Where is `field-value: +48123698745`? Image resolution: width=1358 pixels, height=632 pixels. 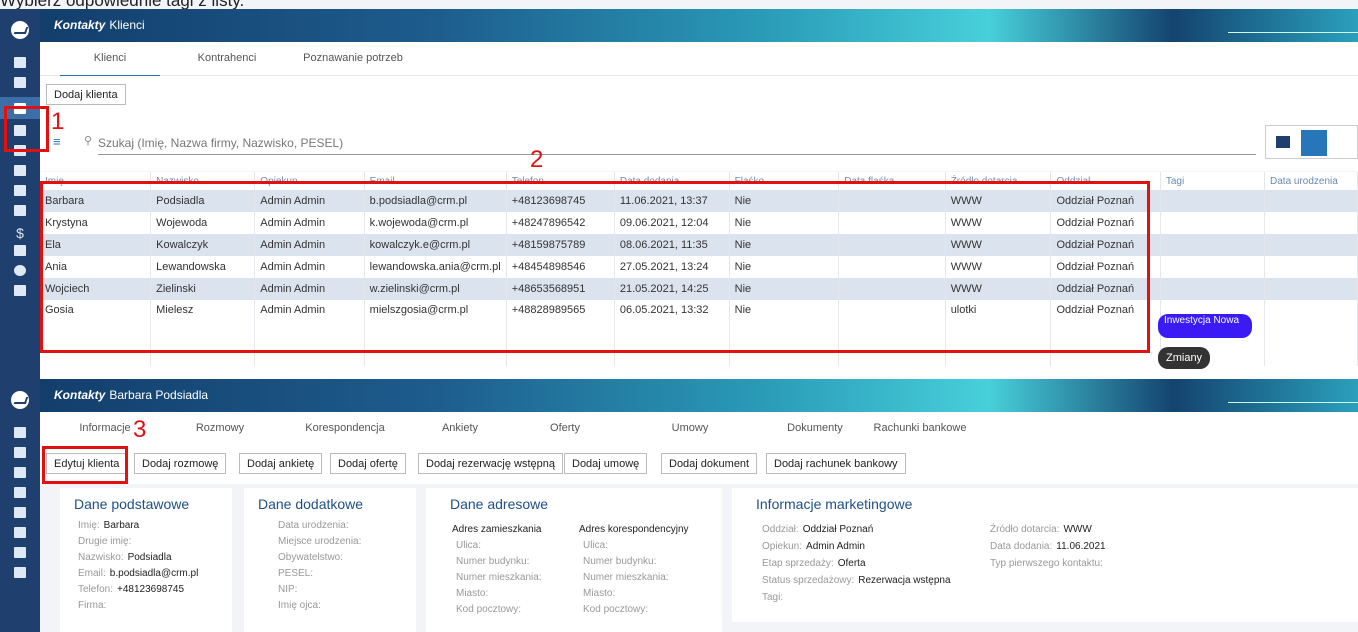
field-value: +48123698745 is located at coordinates (151, 589).